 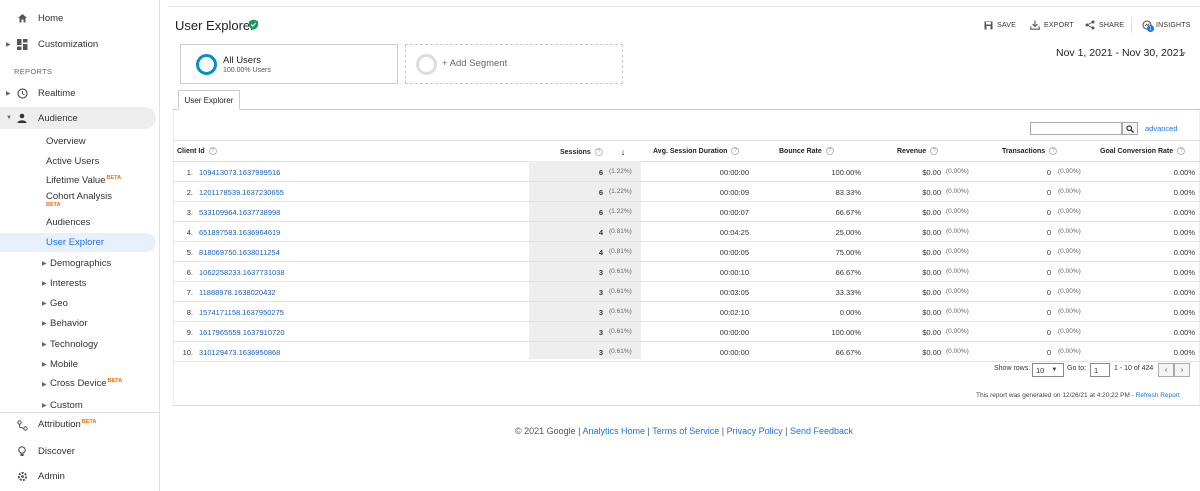 I want to click on insights-button: 1 INSIGHTS, so click(x=1166, y=26).